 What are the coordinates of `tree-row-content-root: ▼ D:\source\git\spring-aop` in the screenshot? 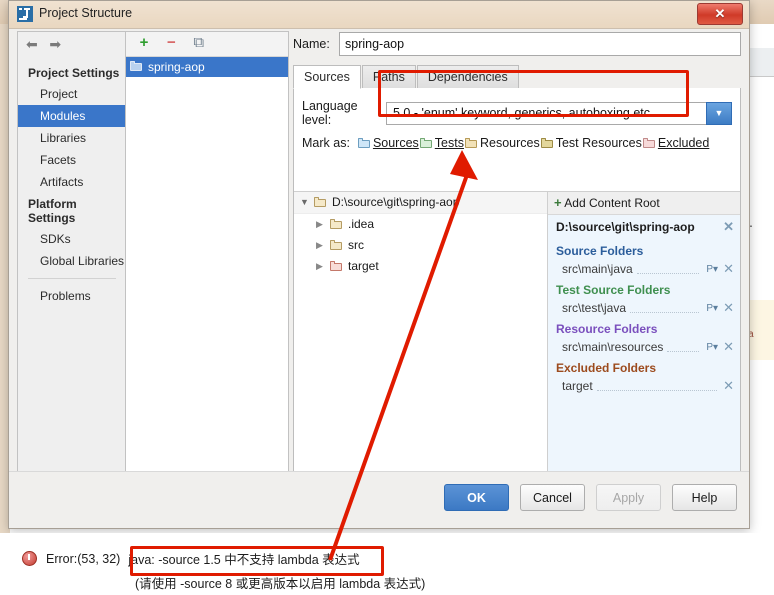 It's located at (420, 203).